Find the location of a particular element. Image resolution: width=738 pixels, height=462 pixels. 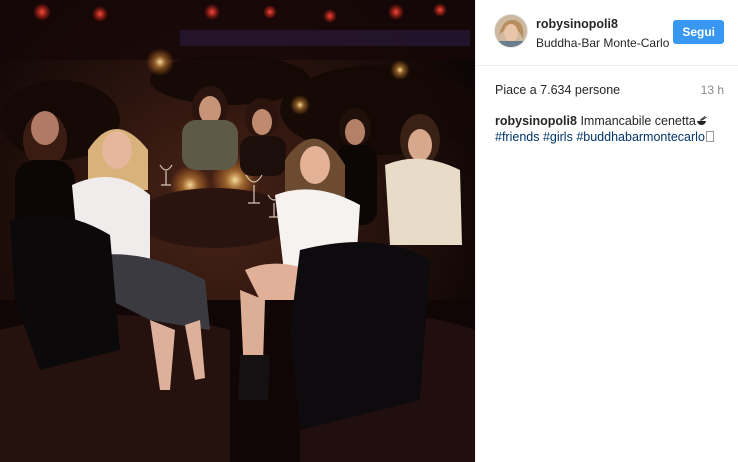

hashtag-link: #girls is located at coordinates (558, 137).